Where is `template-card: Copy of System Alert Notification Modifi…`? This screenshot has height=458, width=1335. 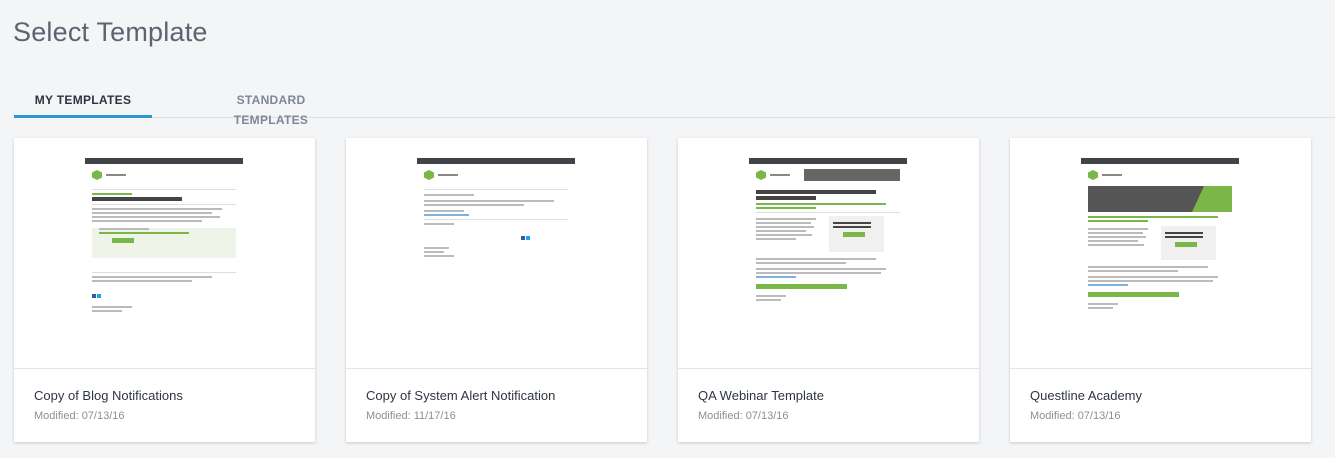
template-card: Copy of System Alert Notification Modifi… is located at coordinates (496, 290).